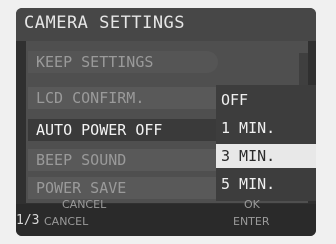 The width and height of the screenshot is (336, 244). What do you see at coordinates (266, 143) in the screenshot?
I see `auto-power-off-dropdown: OFF 1 MIN. 3 MIN. 5 MIN.` at bounding box center [266, 143].